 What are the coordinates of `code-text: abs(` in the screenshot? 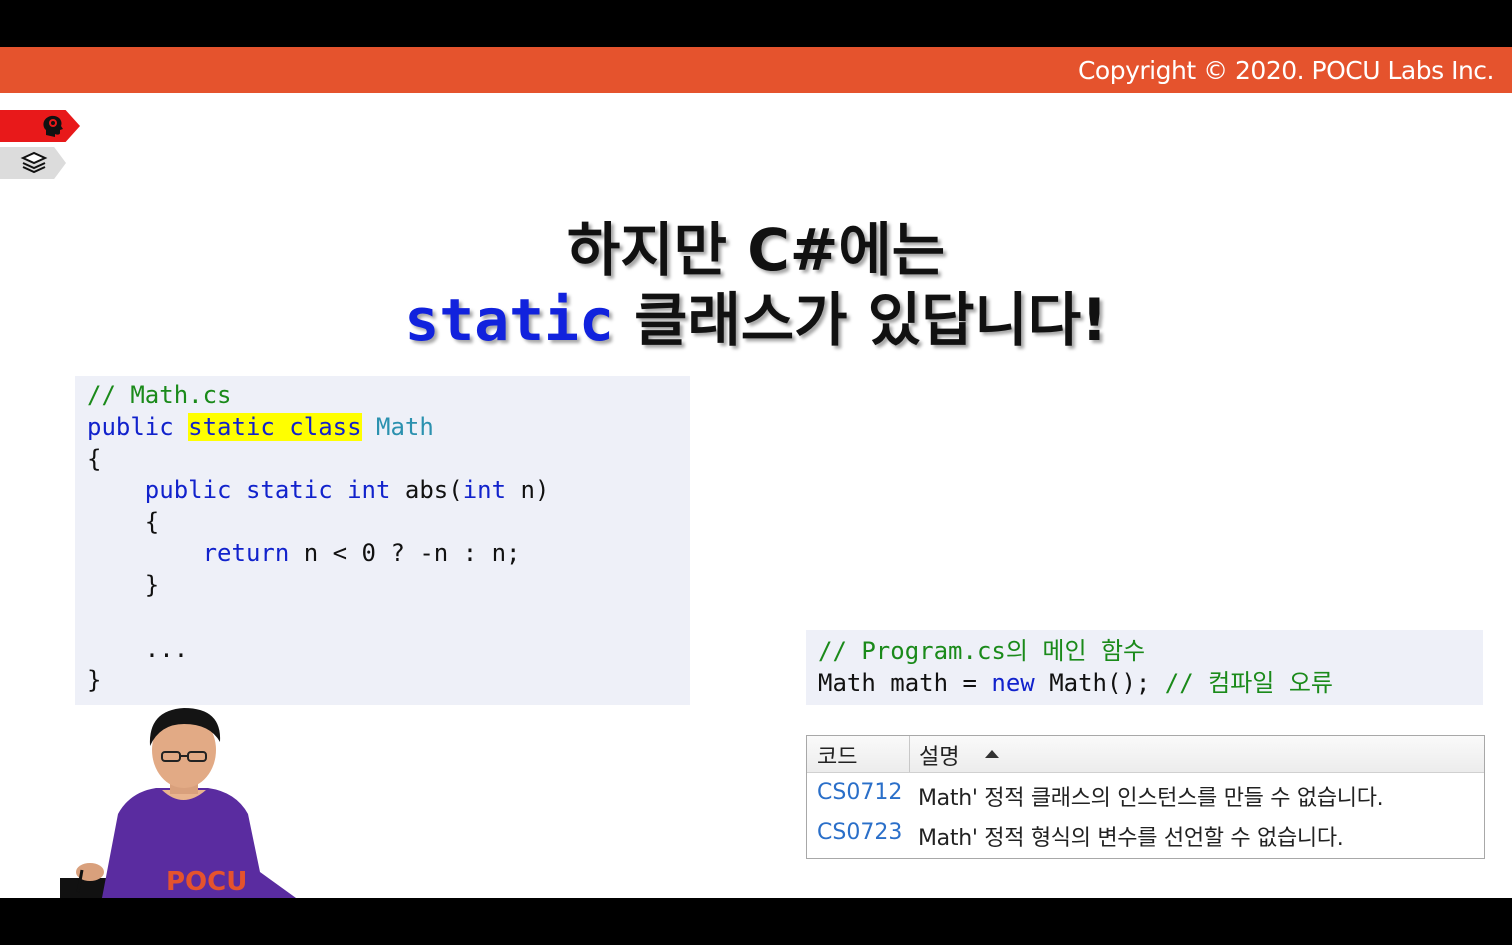 It's located at (426, 490).